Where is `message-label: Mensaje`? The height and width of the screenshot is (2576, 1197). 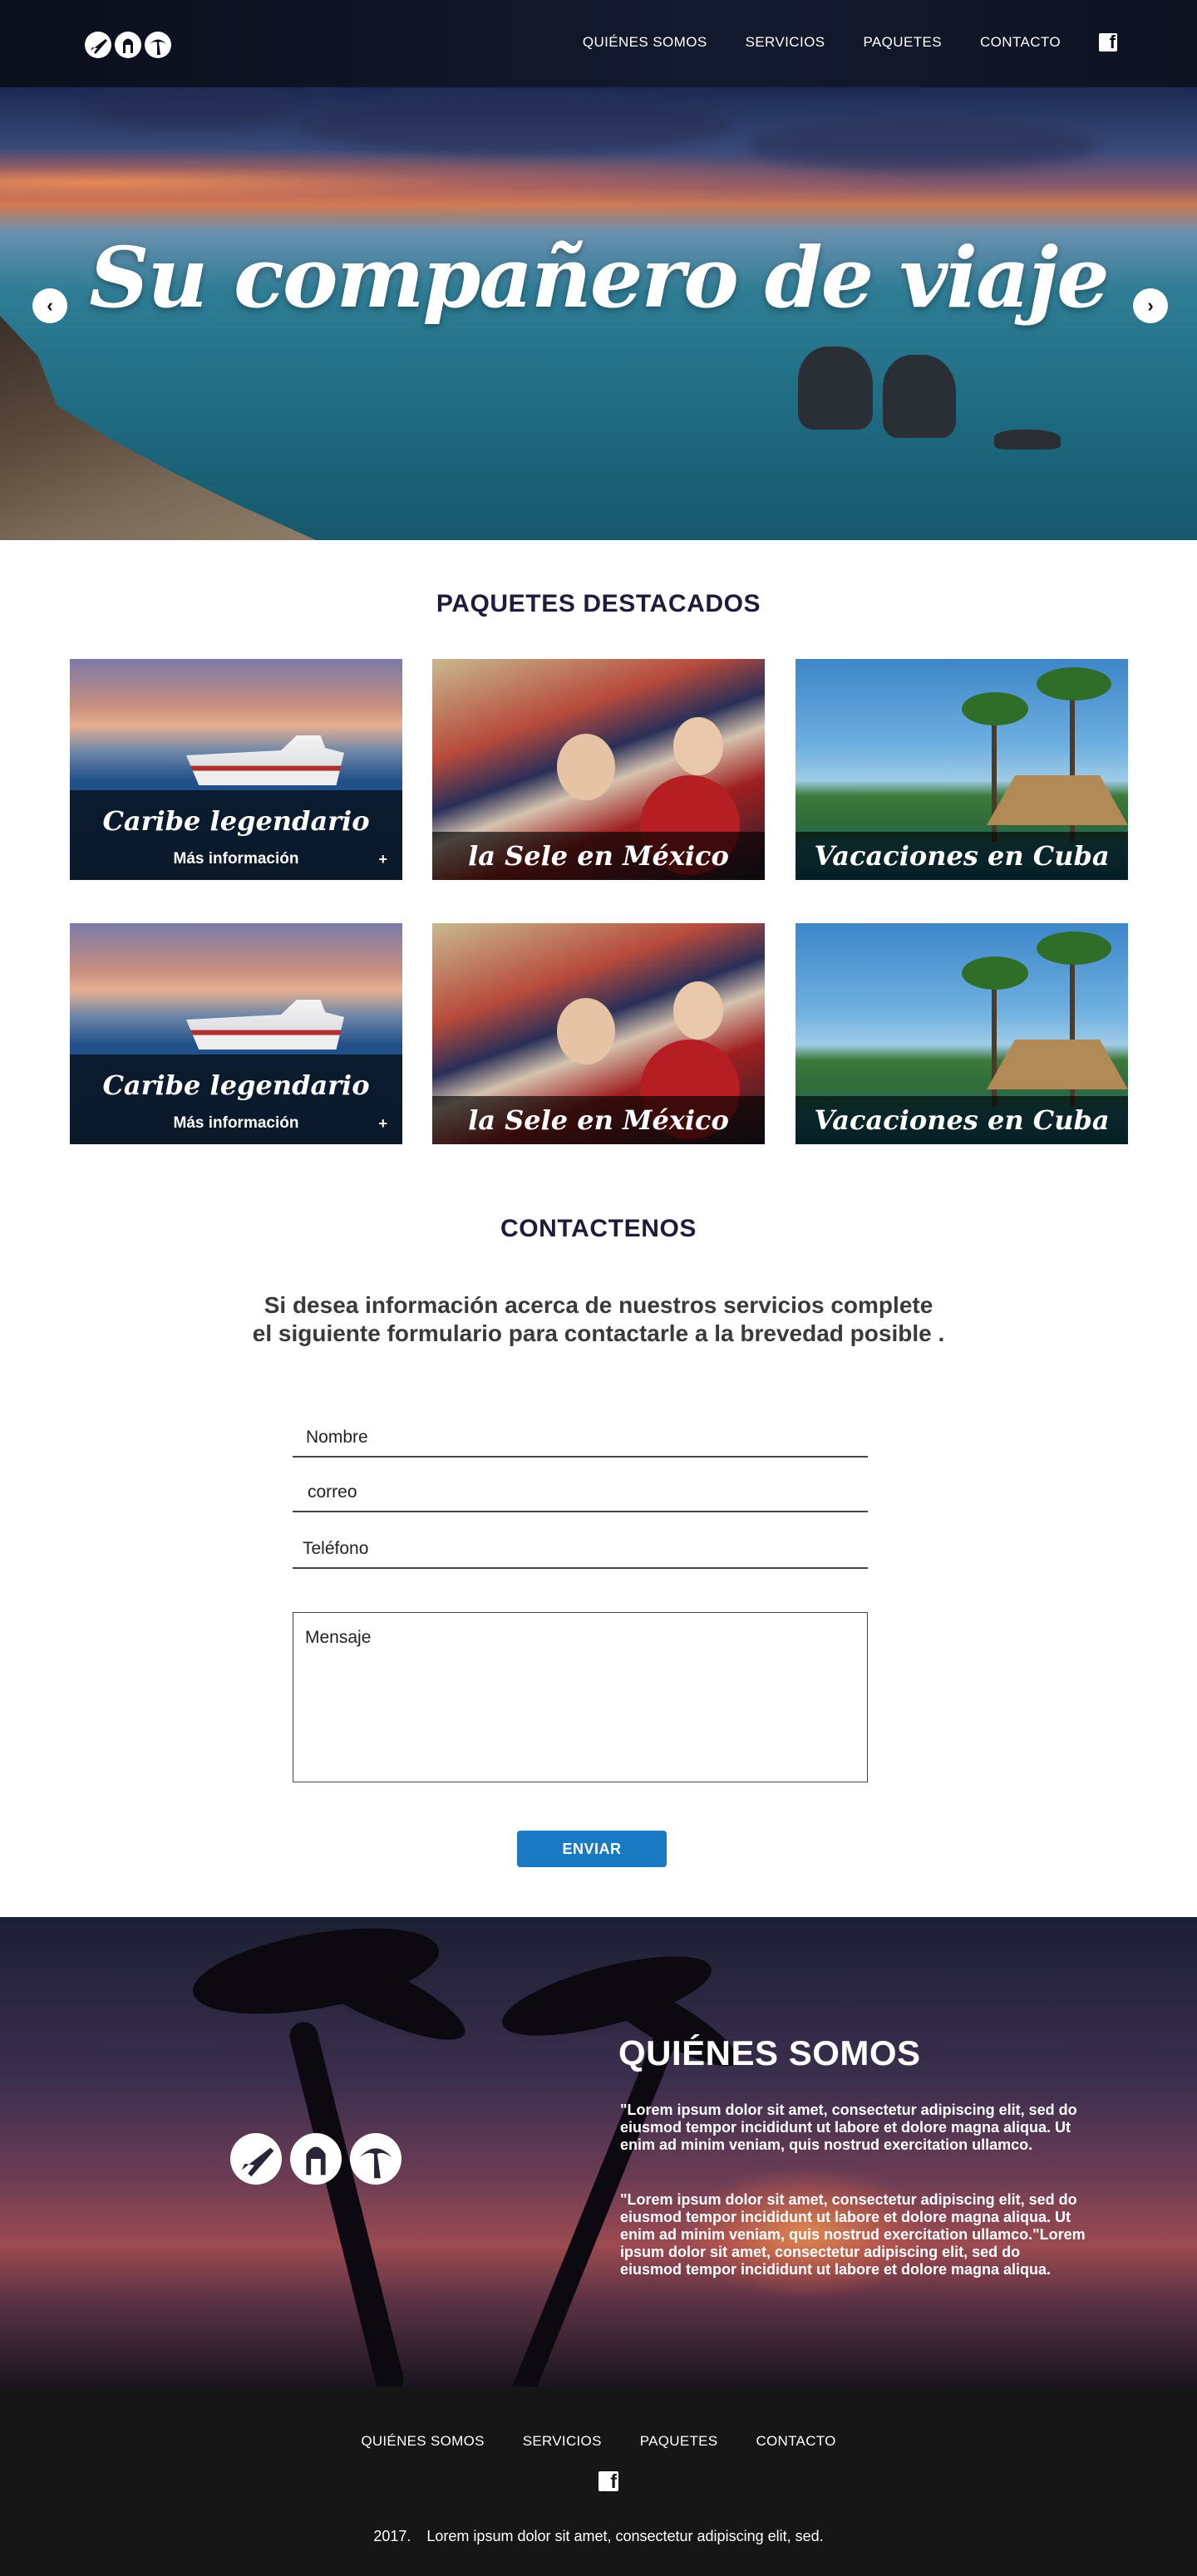 message-label: Mensaje is located at coordinates (338, 1637).